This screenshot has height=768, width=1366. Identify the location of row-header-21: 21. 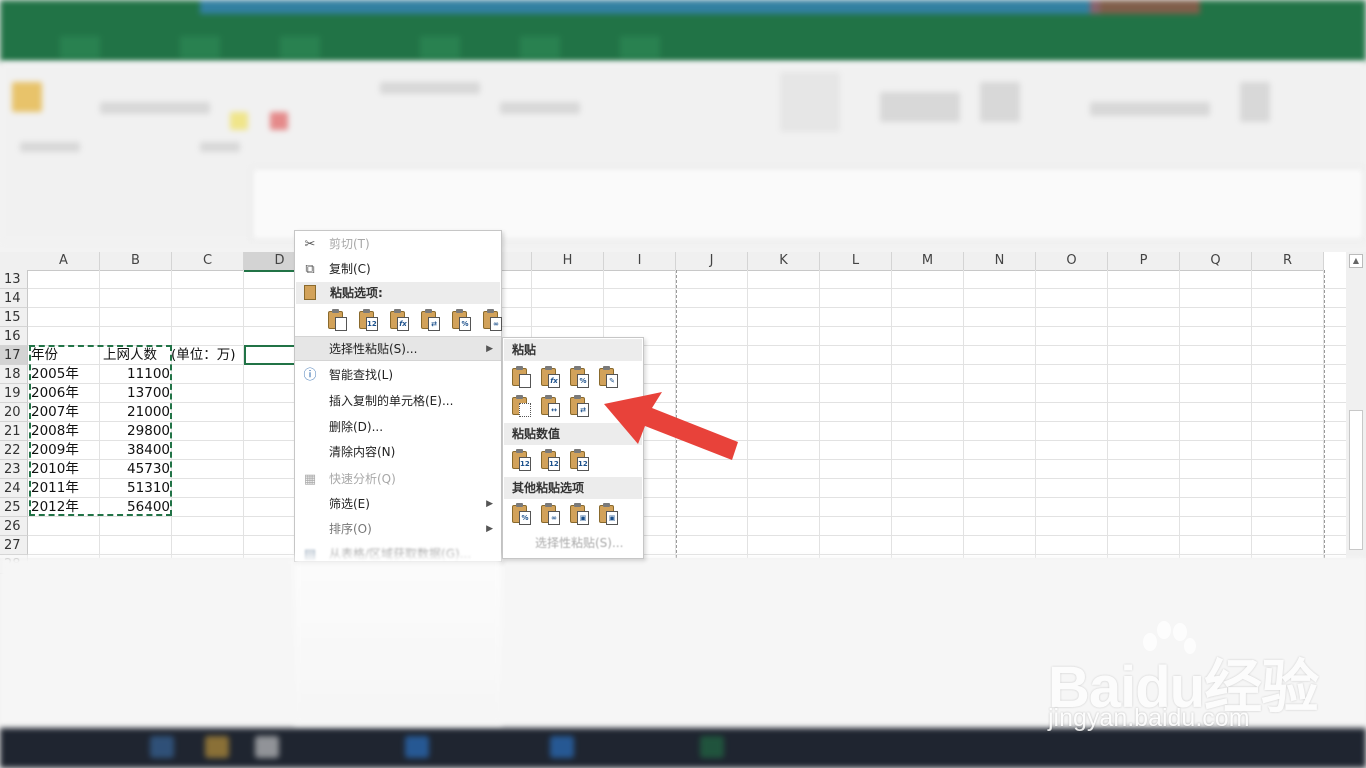
(14, 431).